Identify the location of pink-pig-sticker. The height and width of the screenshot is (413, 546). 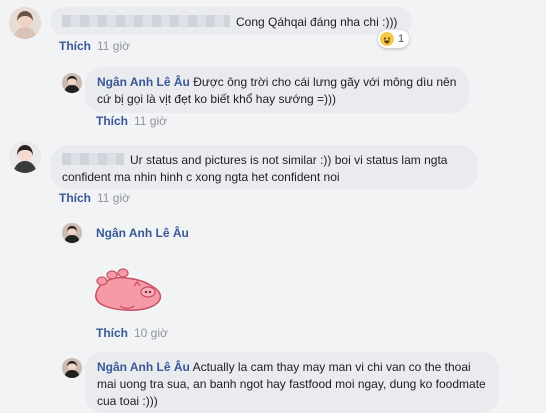
(128, 292).